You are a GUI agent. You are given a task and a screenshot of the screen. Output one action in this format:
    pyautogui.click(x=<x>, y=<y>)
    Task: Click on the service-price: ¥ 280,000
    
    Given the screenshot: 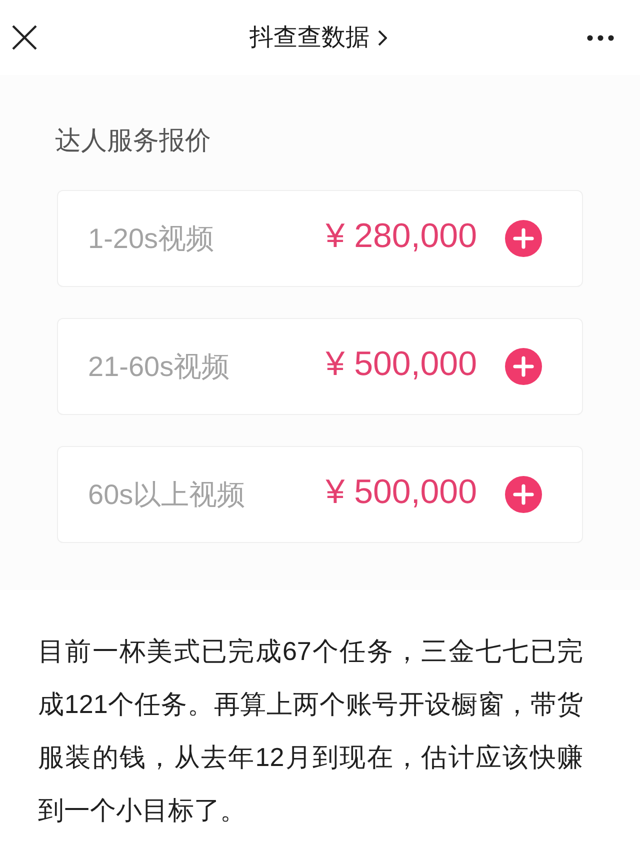 What is the action you would take?
    pyautogui.click(x=401, y=236)
    